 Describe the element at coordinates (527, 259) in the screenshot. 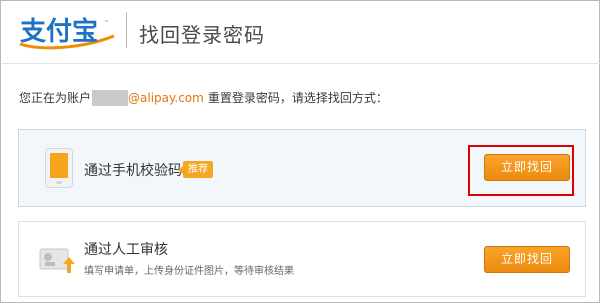

I see `recover-now-button: 立即找回` at that location.